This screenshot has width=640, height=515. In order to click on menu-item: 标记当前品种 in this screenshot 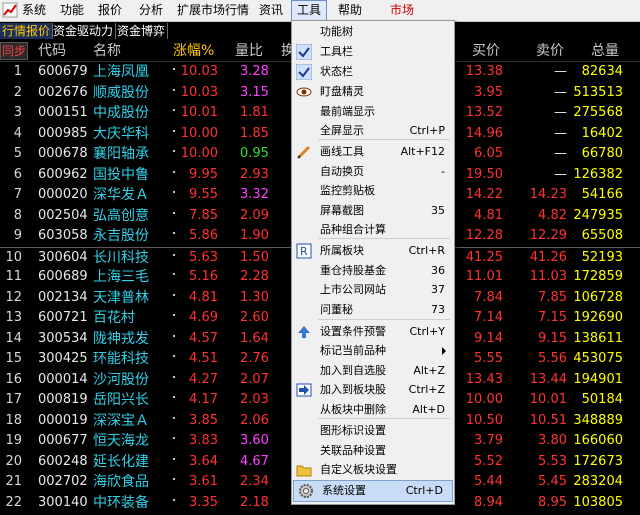, I will do `click(373, 351)`.